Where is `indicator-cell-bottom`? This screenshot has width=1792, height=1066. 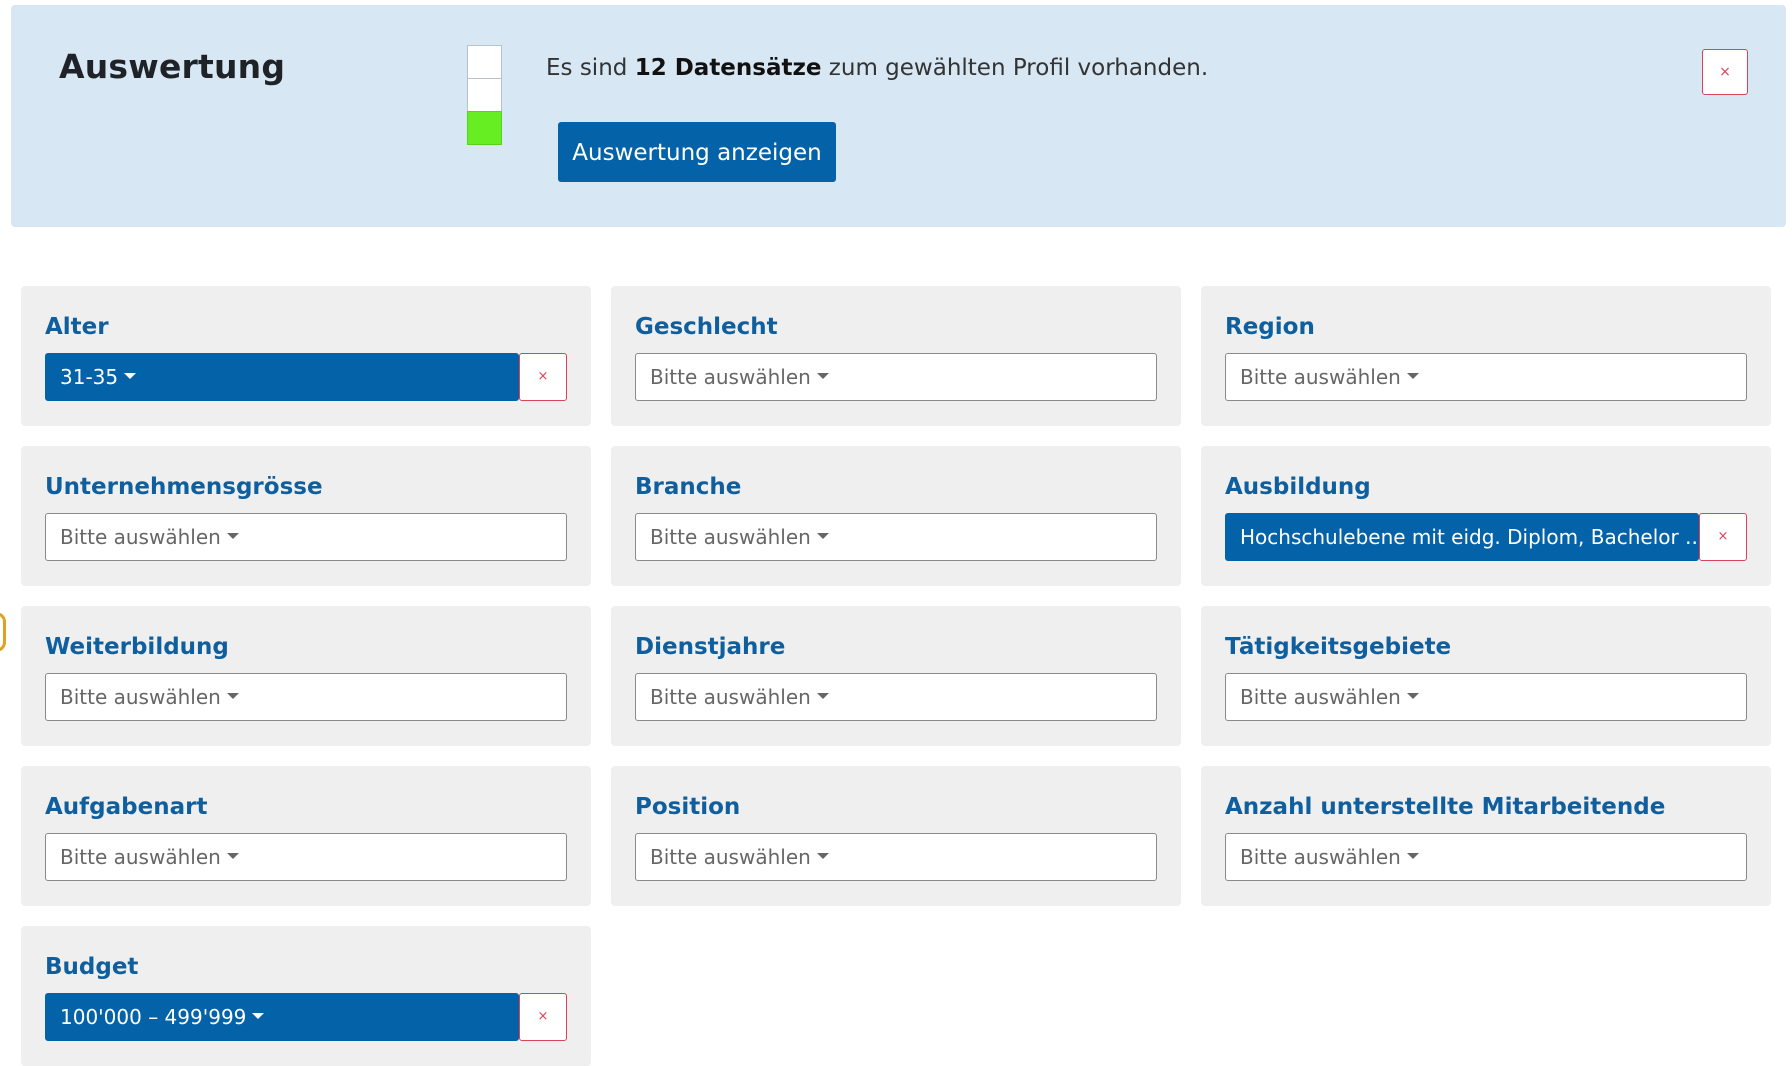 indicator-cell-bottom is located at coordinates (484, 128).